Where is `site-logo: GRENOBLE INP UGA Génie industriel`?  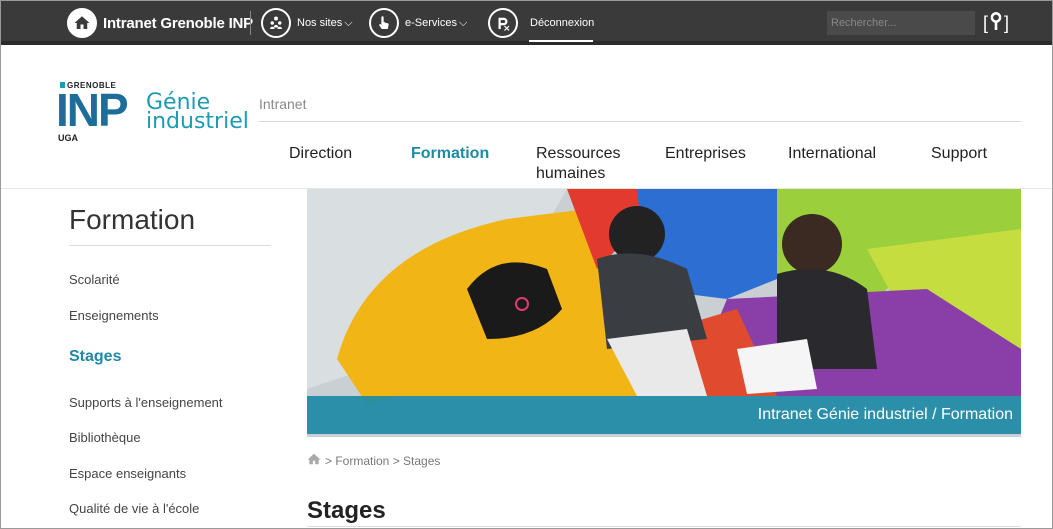 site-logo: GRENOBLE INP UGA Génie industriel is located at coordinates (152, 114).